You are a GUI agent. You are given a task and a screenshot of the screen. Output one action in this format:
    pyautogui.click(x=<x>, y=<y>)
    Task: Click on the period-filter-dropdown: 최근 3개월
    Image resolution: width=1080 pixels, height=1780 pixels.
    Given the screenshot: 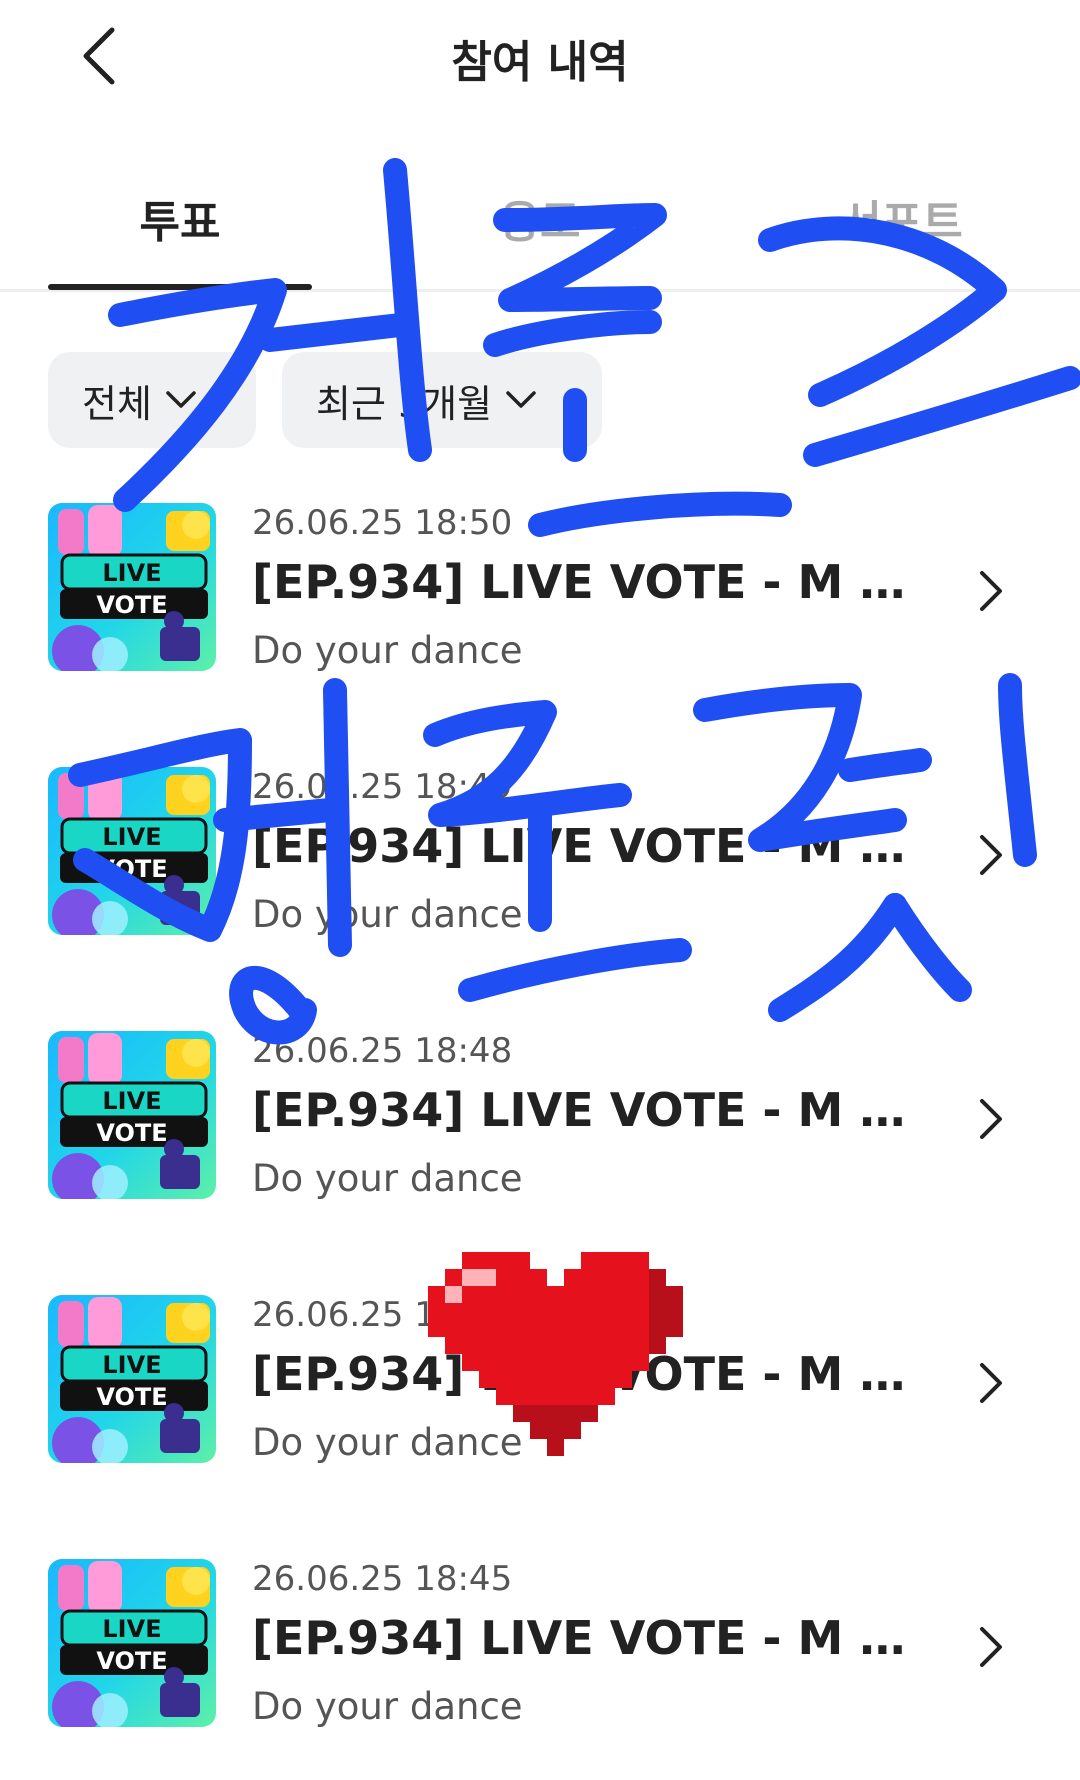 What is the action you would take?
    pyautogui.click(x=442, y=400)
    